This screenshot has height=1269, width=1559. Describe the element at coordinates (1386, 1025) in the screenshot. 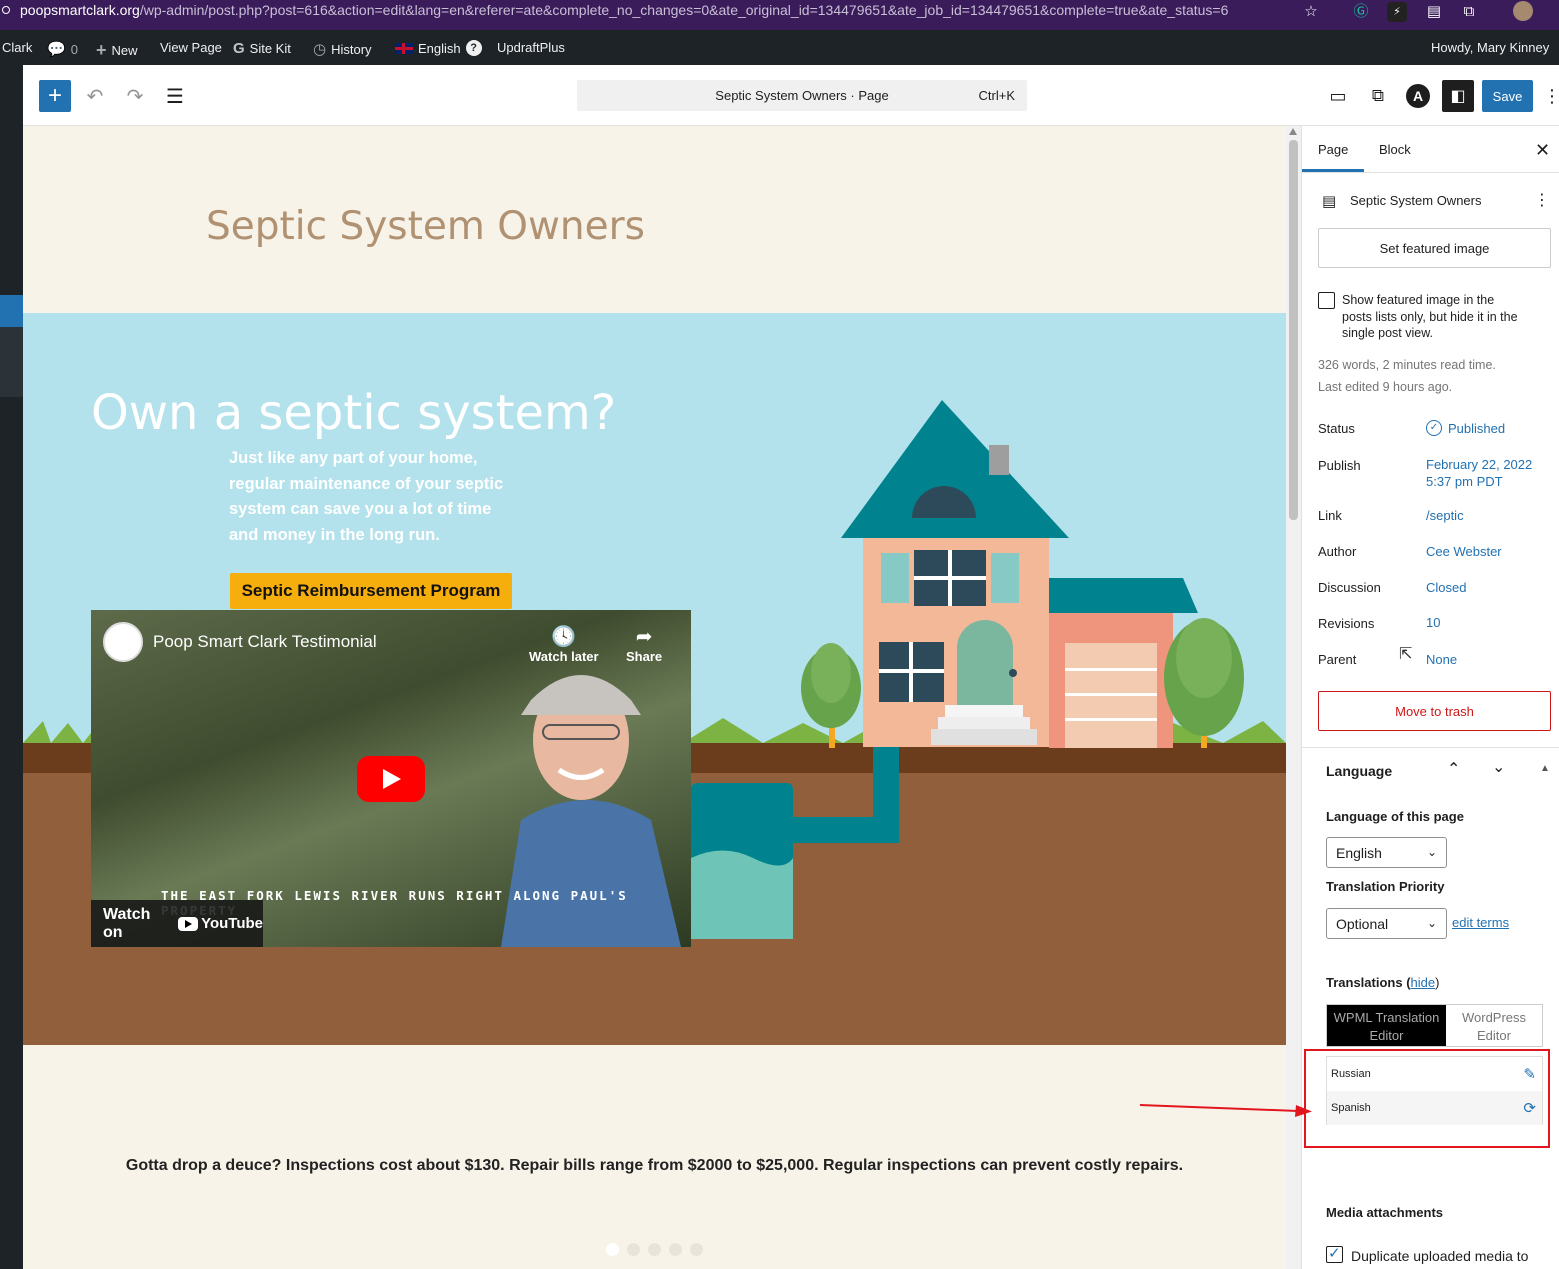

I see `wpml-editor-tab: WPML Translation Editor` at that location.